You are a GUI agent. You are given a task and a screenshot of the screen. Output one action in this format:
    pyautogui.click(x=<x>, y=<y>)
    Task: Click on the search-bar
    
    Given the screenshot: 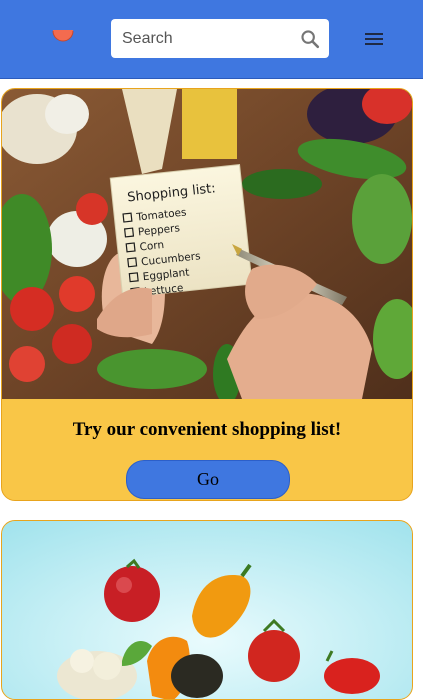 What is the action you would take?
    pyautogui.click(x=220, y=38)
    